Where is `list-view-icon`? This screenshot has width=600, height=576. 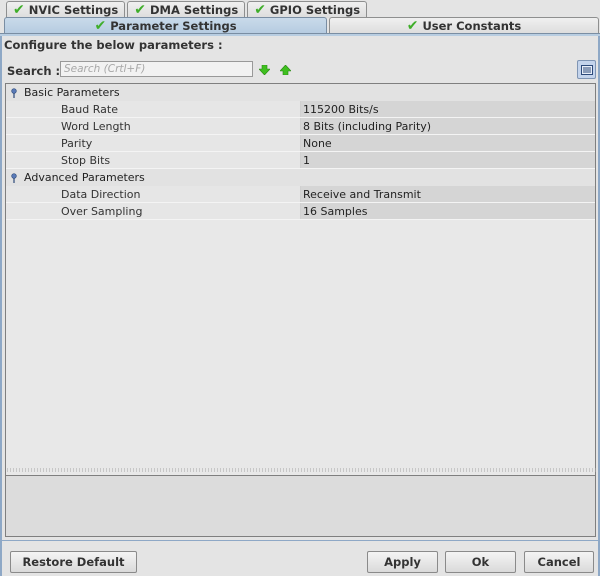 list-view-icon is located at coordinates (586, 69).